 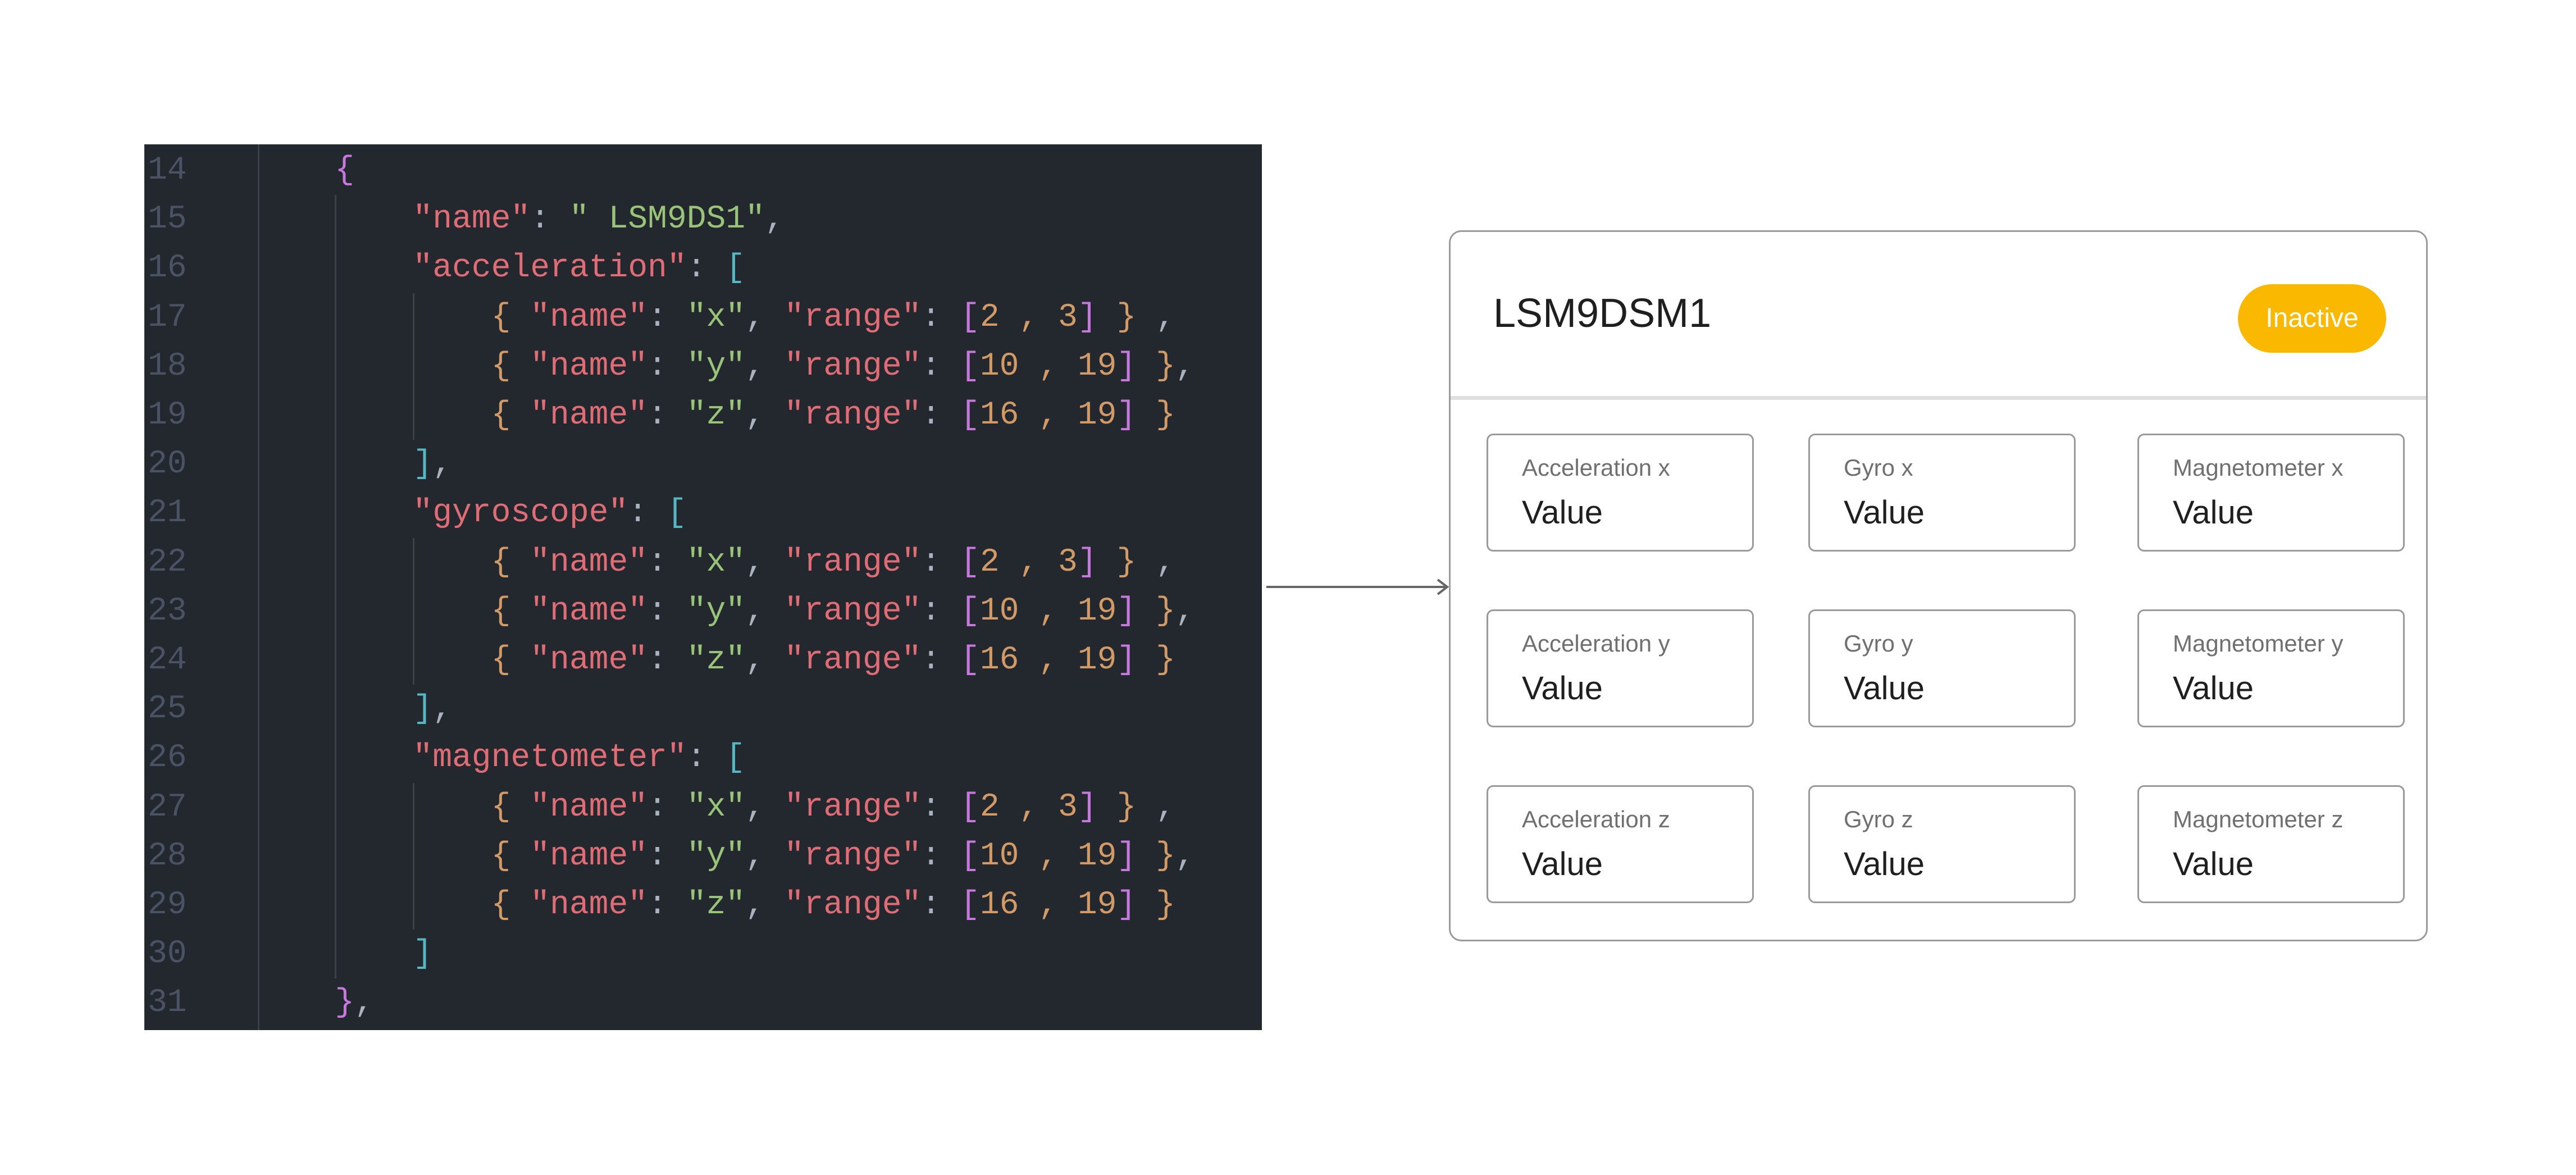 I want to click on line-number: 29, so click(x=167, y=905).